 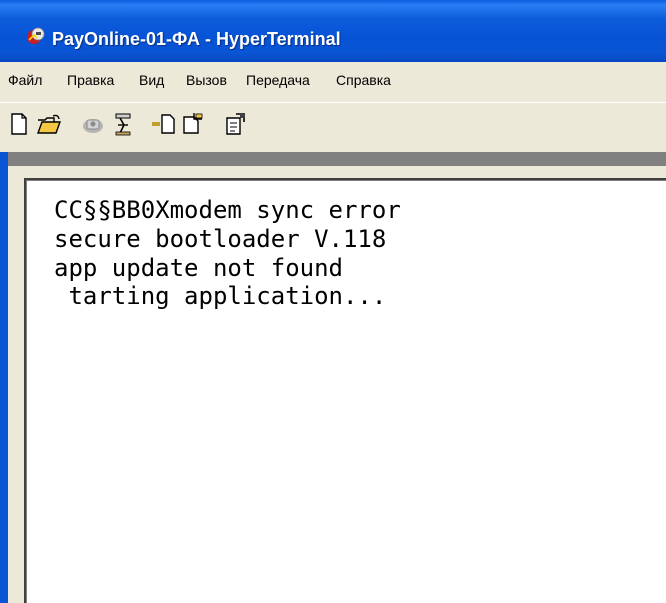 I want to click on properties-icon, so click(x=235, y=124).